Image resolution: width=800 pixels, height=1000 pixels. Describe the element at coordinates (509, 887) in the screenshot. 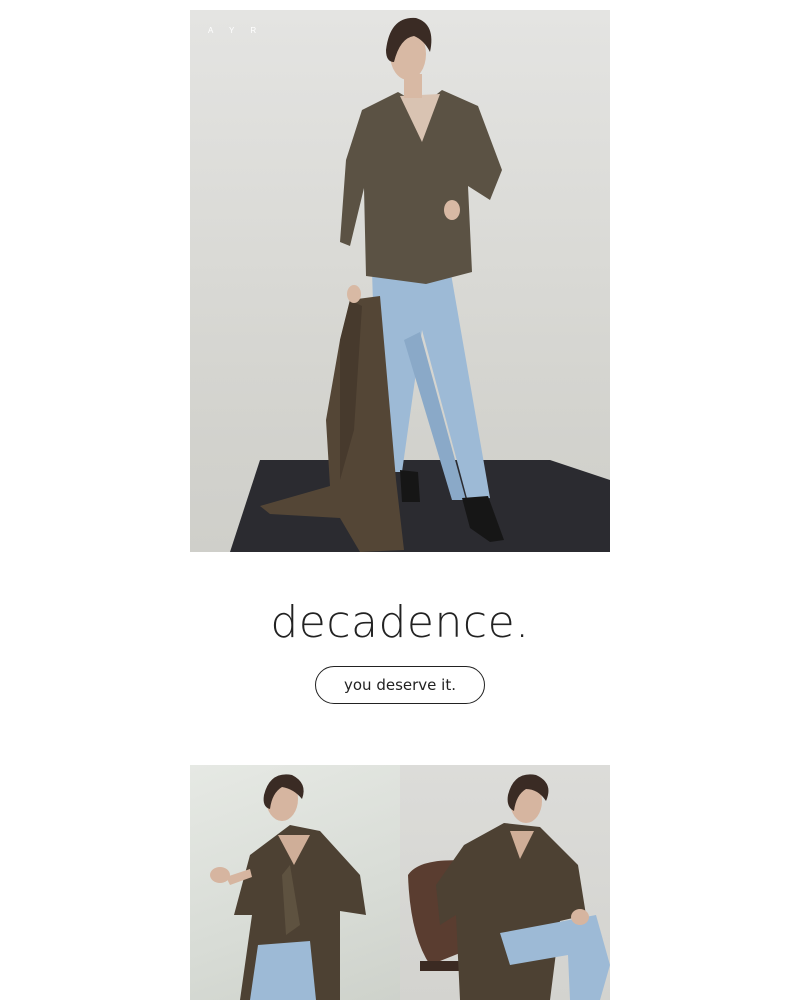

I see `model-seated-in-chair-photo-illustration` at that location.